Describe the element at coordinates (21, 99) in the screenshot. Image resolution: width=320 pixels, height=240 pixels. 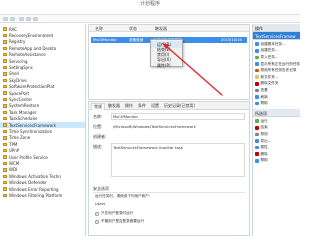
I see `tree-item-label: SyncCenter` at that location.